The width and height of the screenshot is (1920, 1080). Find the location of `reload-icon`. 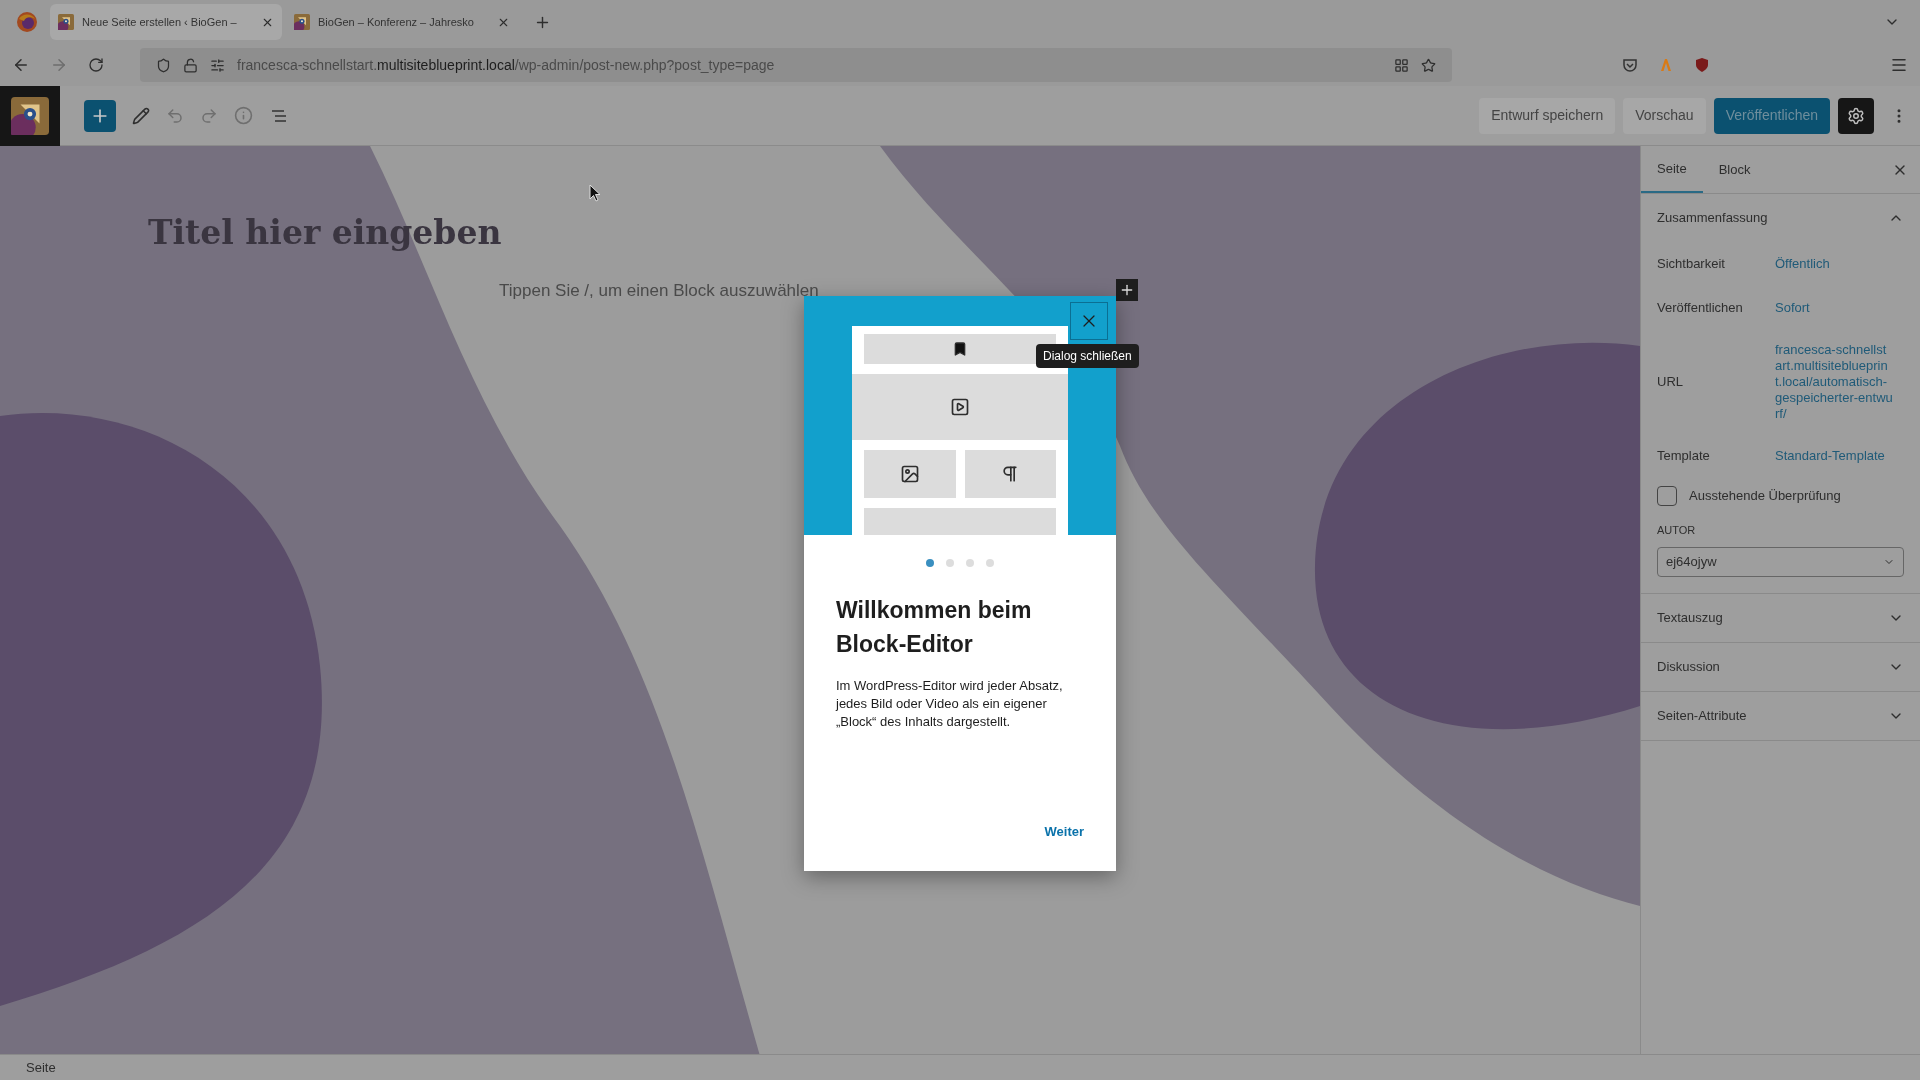

reload-icon is located at coordinates (96, 65).